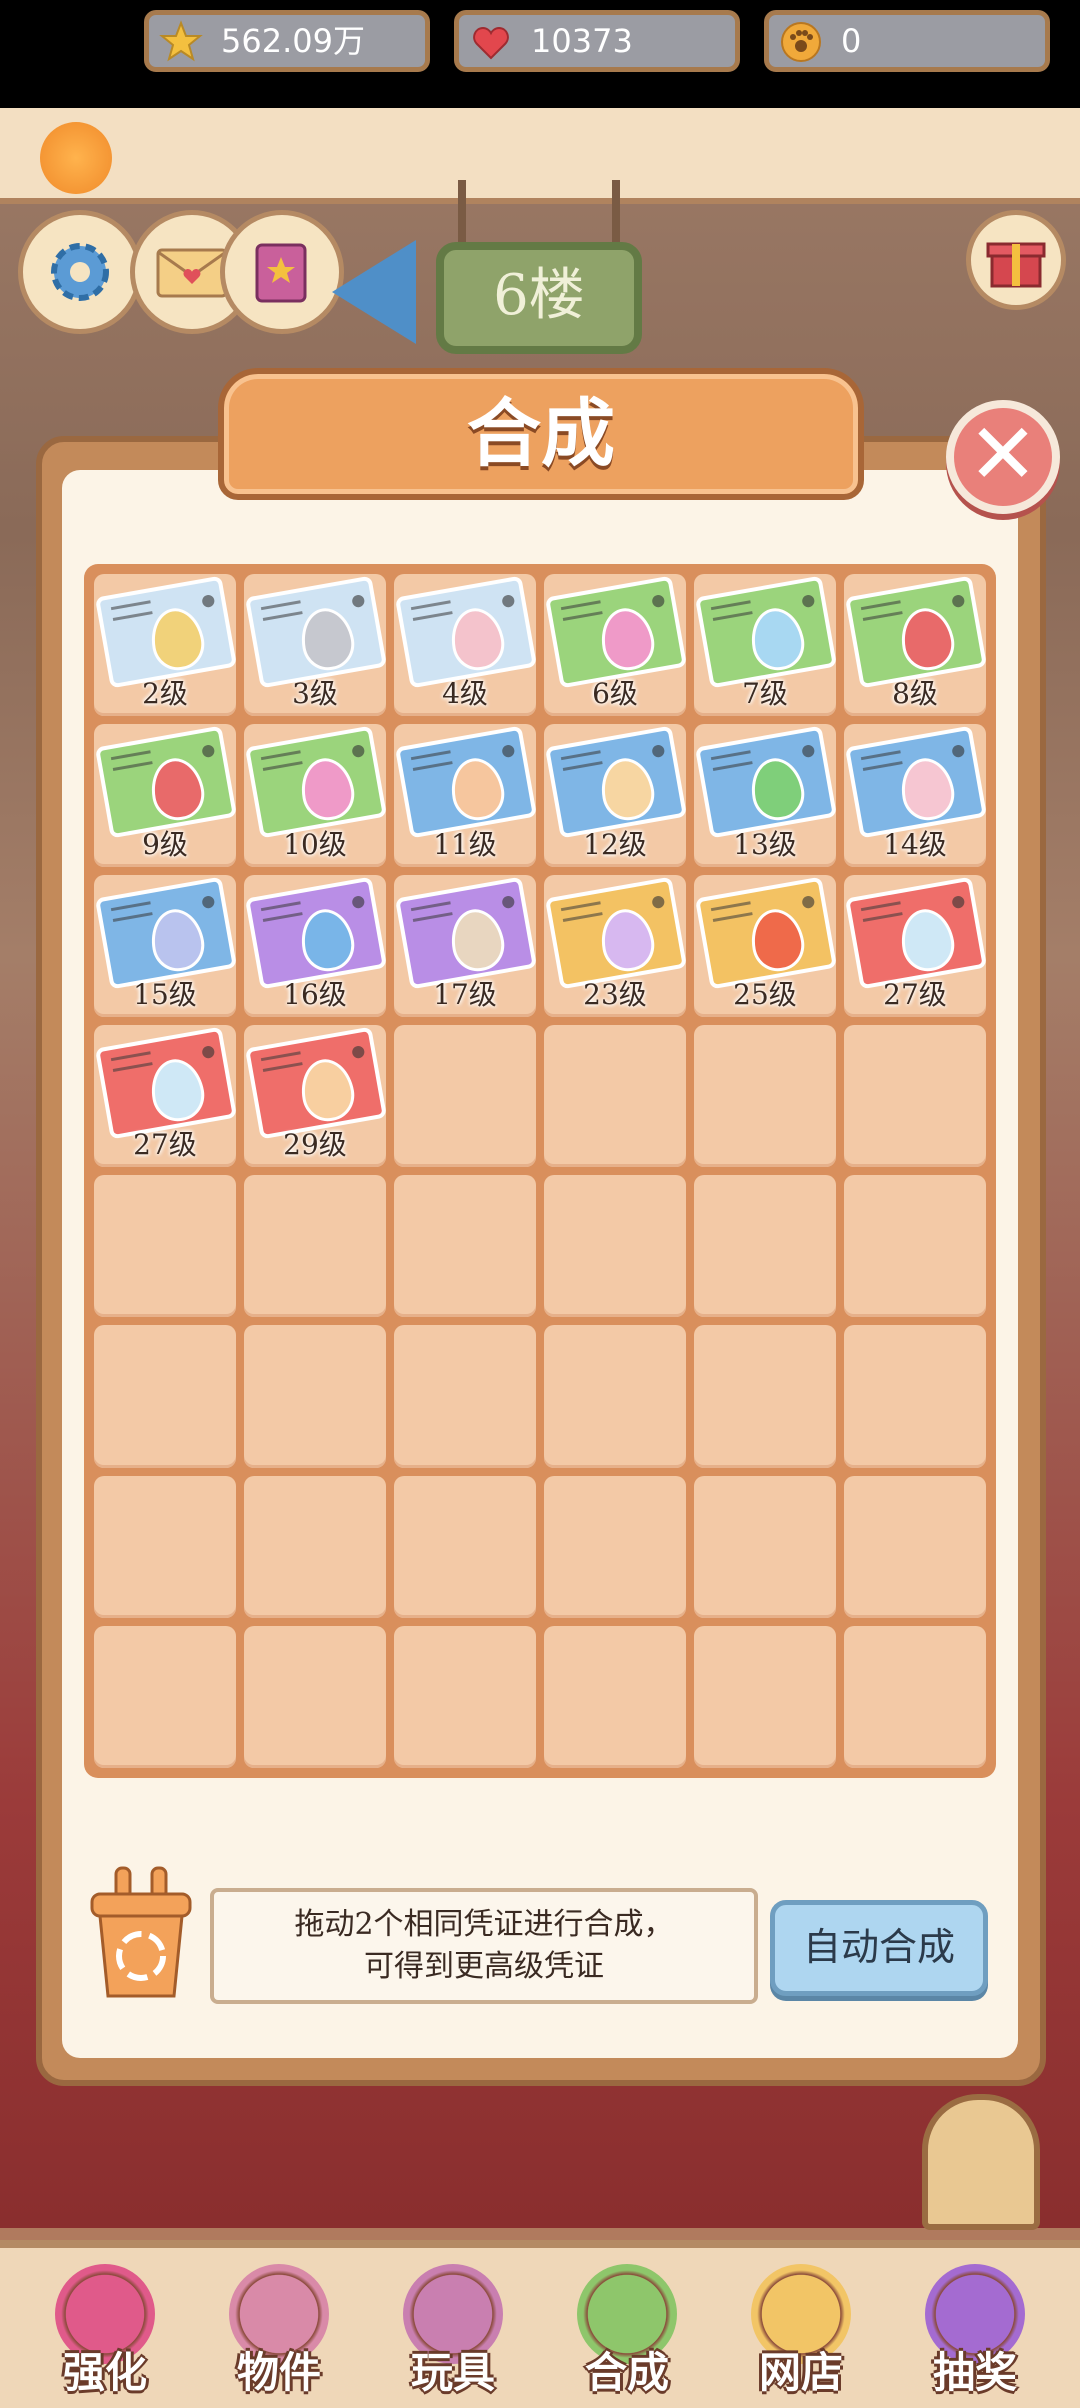 This screenshot has width=1080, height=2408. What do you see at coordinates (616, 215) in the screenshot?
I see `sign-rope-right` at bounding box center [616, 215].